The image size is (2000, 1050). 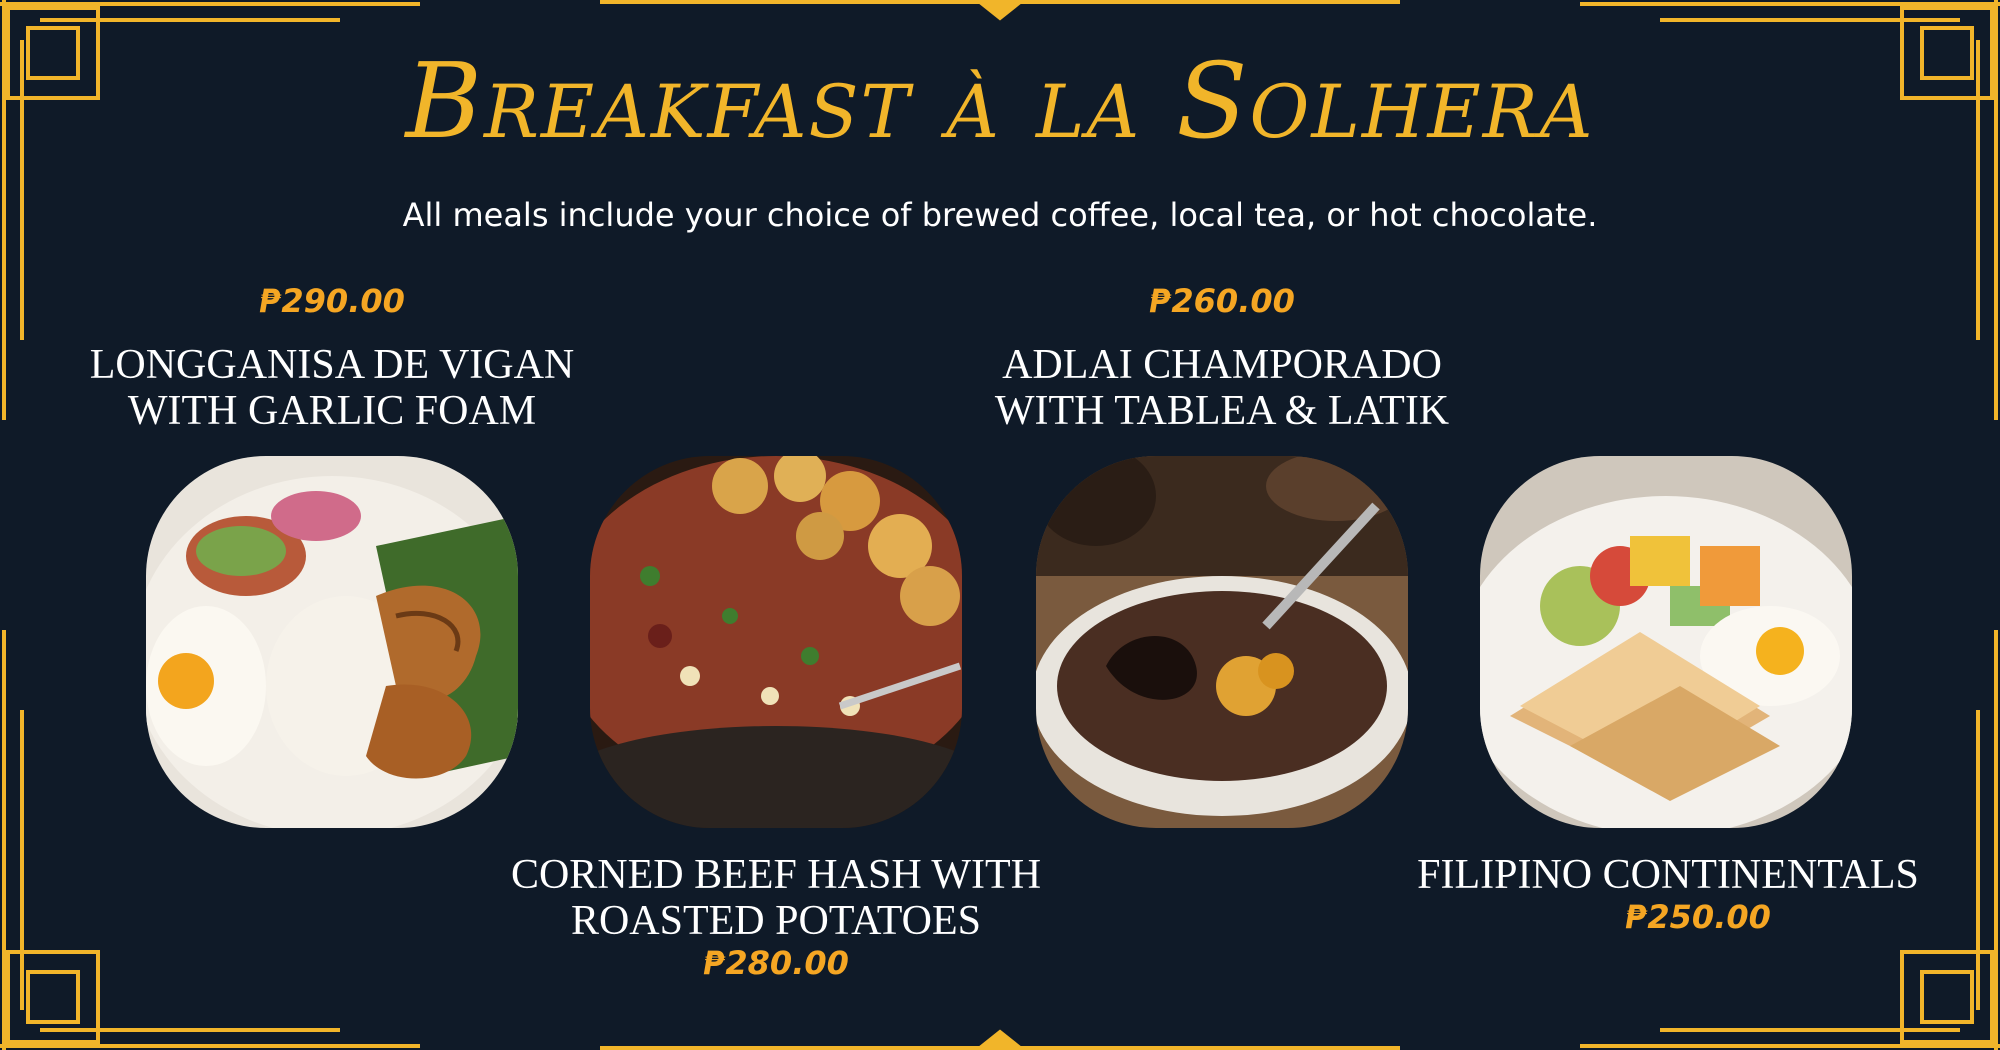 I want to click on corned-beef-hash-image, so click(x=776, y=642).